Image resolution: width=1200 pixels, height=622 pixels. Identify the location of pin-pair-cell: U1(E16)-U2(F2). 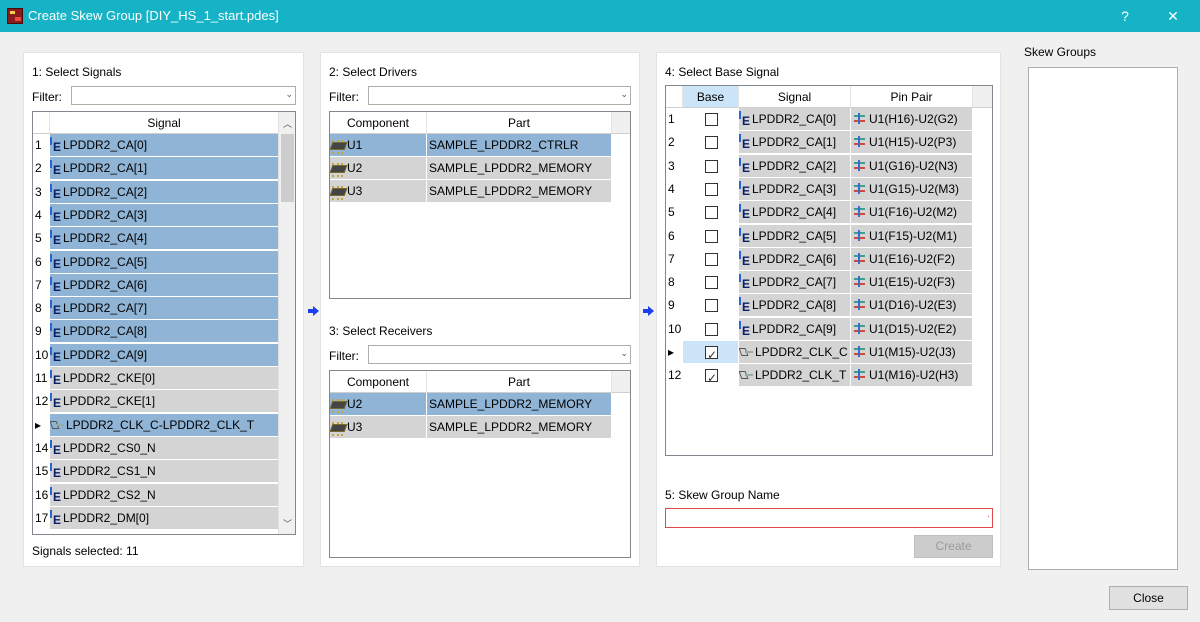
(912, 259).